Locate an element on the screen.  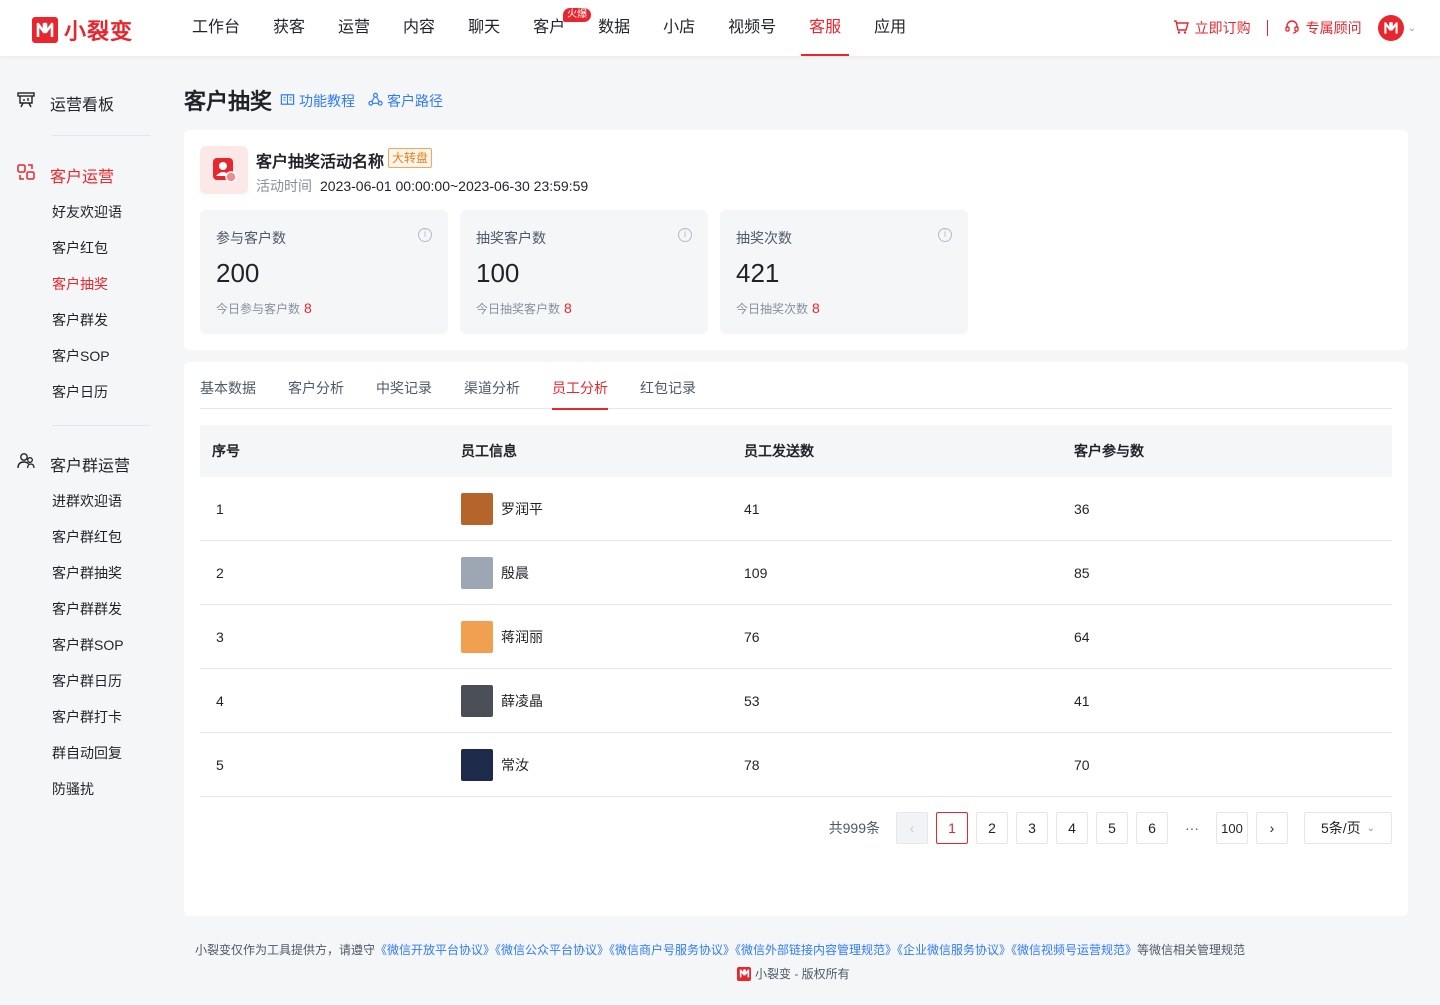
customer-path-label: 客户路径 is located at coordinates (415, 101).